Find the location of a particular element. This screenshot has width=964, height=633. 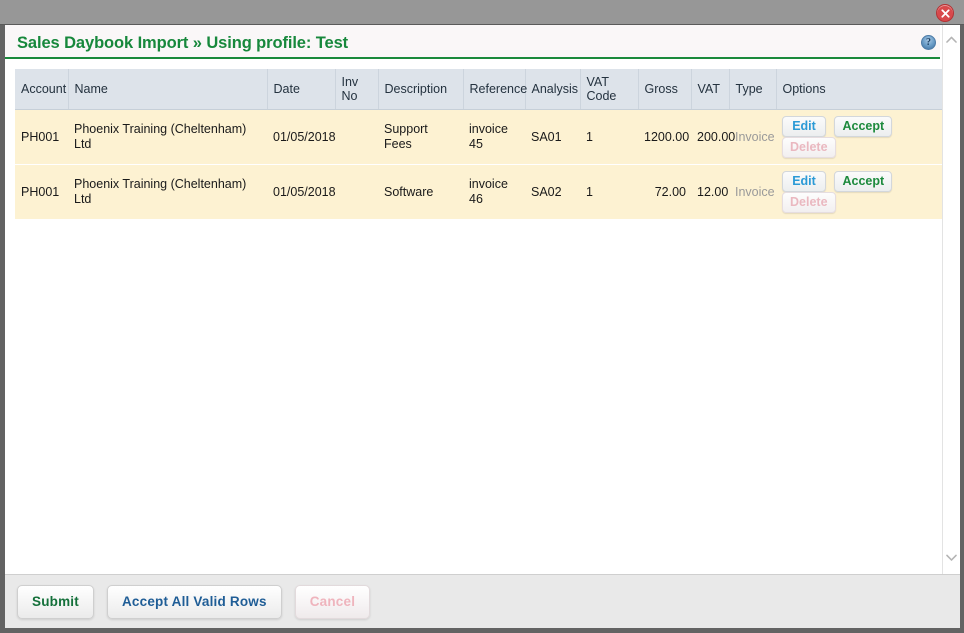

close-icon is located at coordinates (945, 13).